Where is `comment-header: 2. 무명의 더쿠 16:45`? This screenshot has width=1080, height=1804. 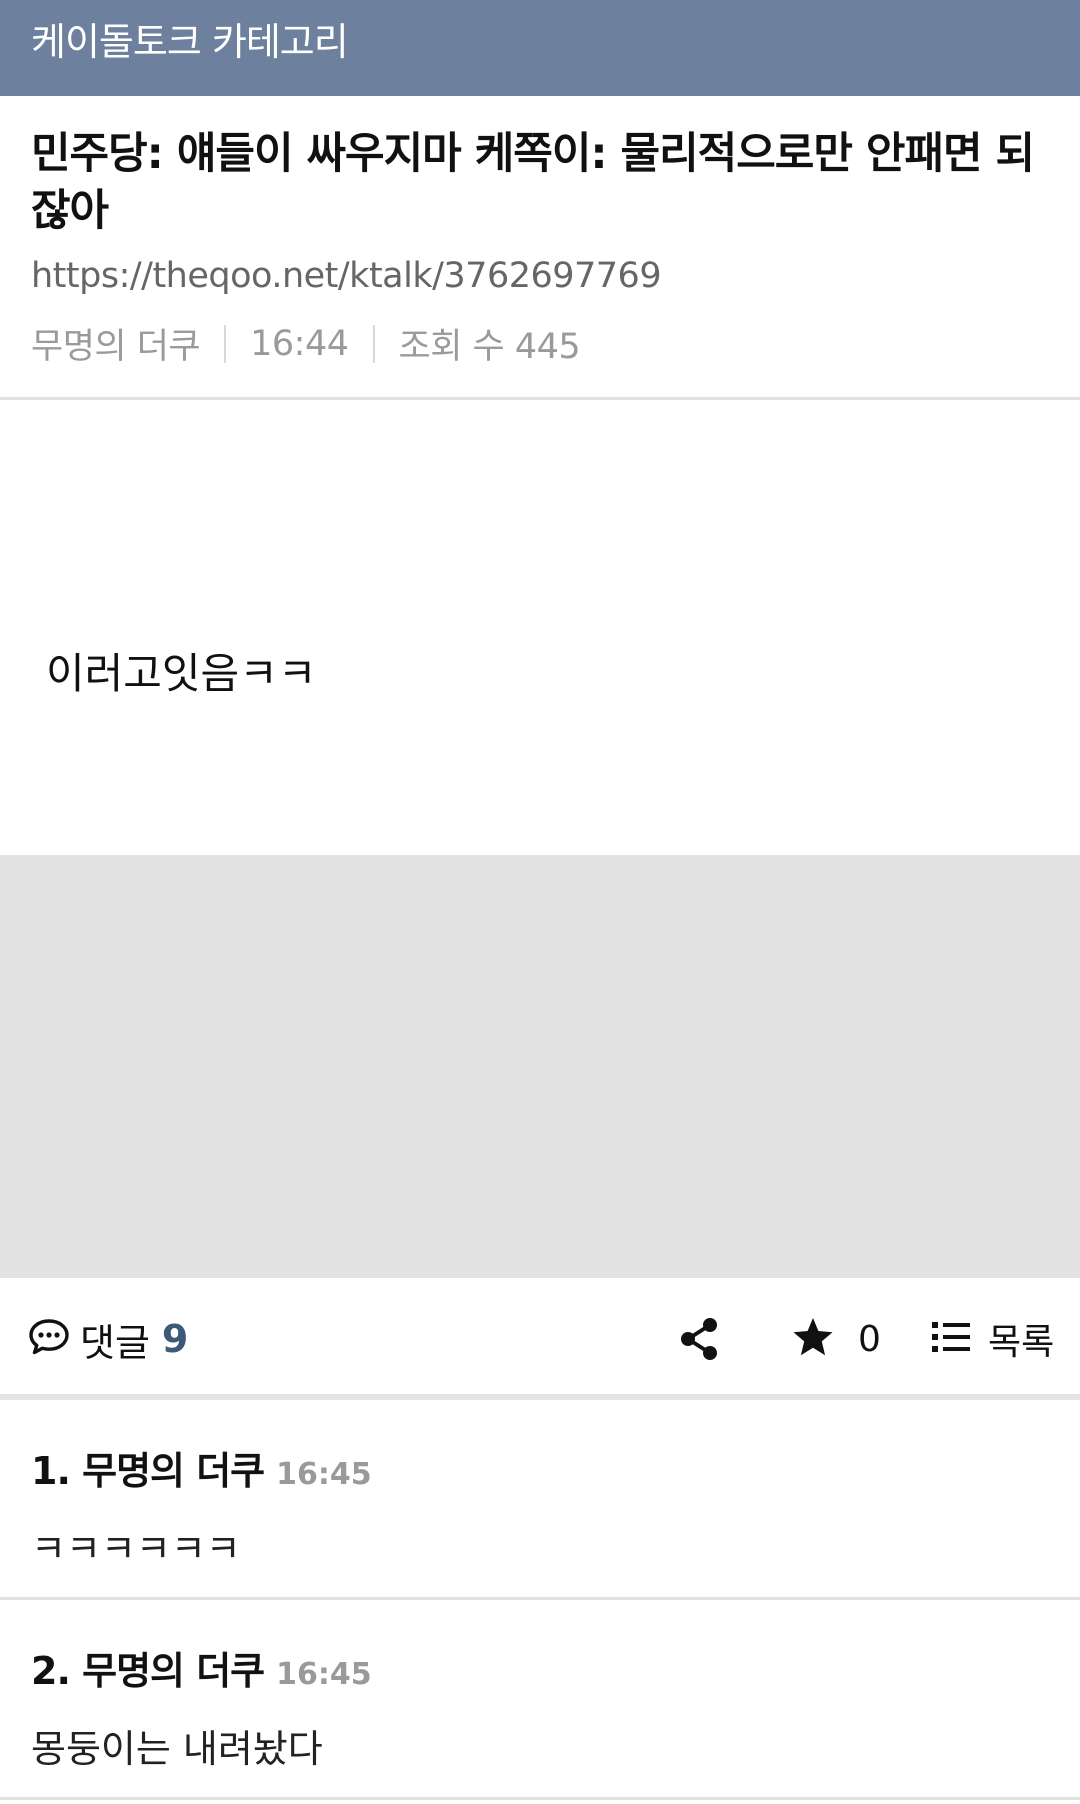
comment-header: 2. 무명의 더쿠 16:45 is located at coordinates (201, 1667).